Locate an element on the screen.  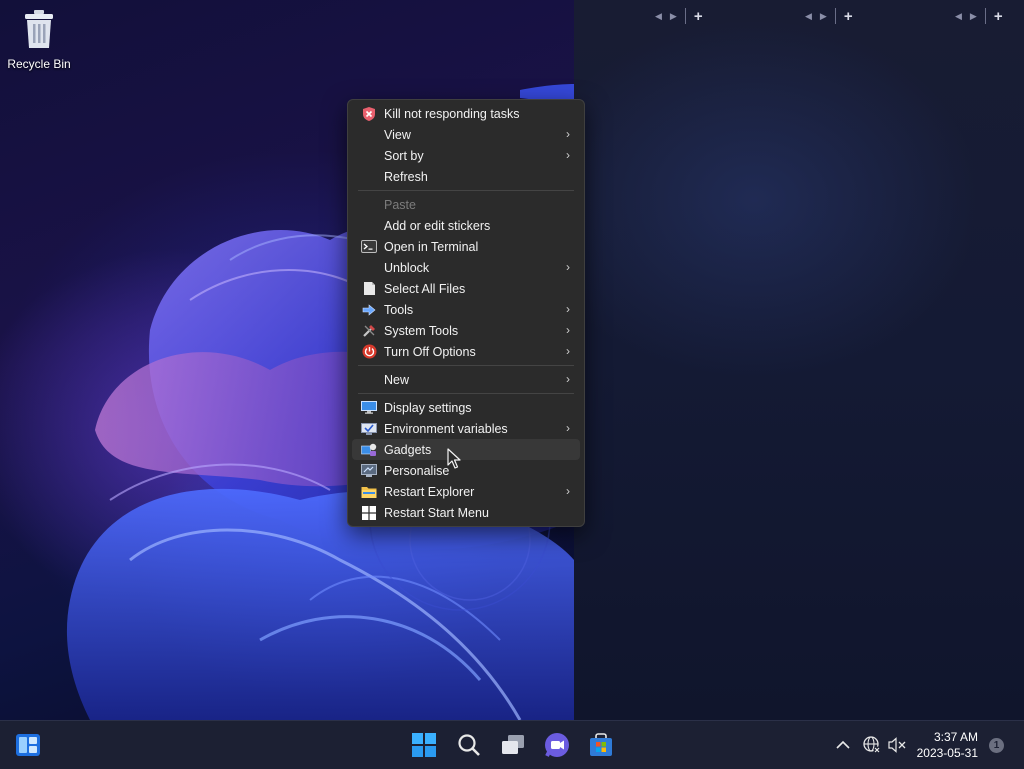
monitor-check-icon is located at coordinates (369, 428).